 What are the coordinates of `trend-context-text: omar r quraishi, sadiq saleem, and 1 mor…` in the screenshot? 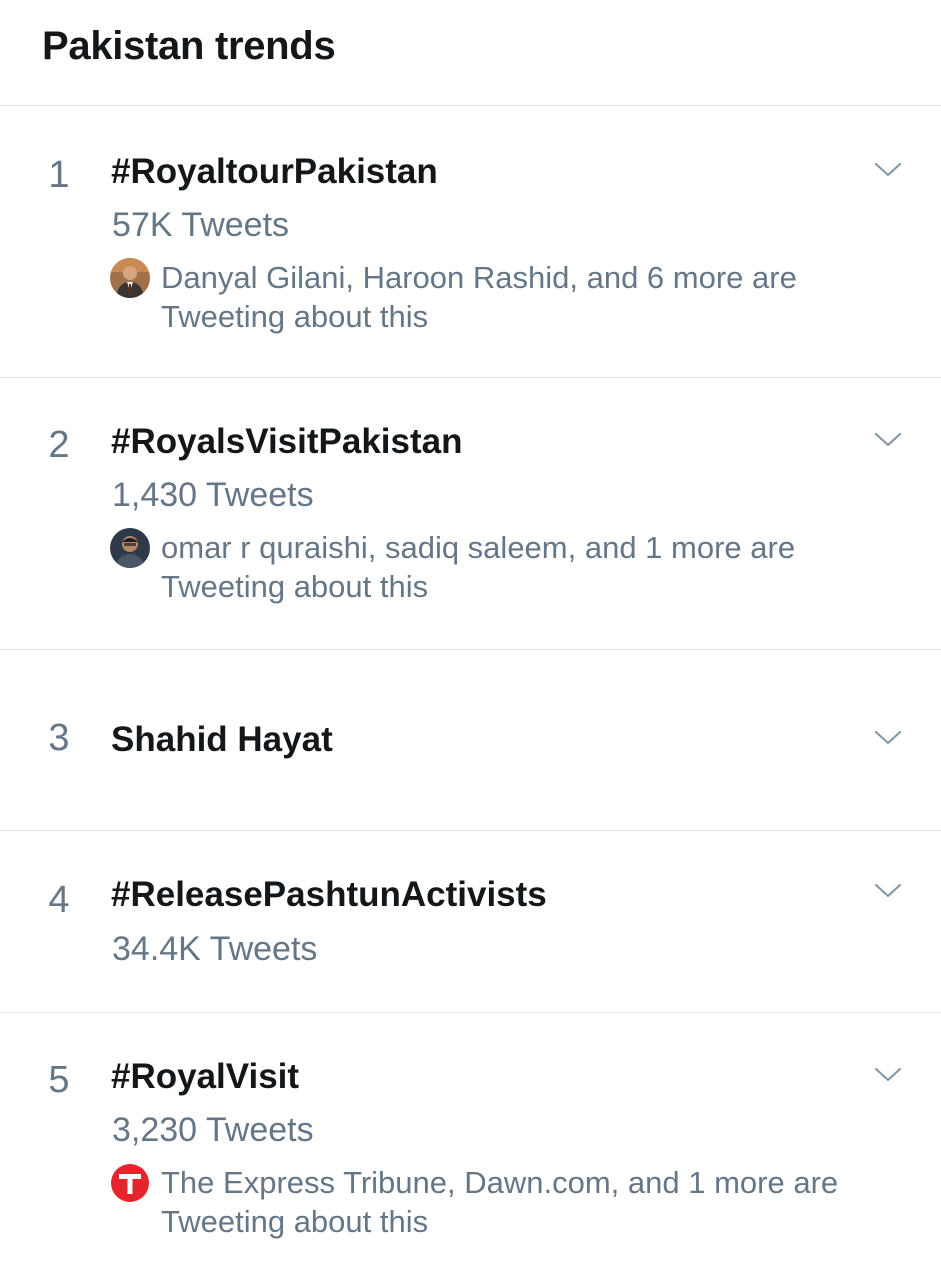 It's located at (478, 567).